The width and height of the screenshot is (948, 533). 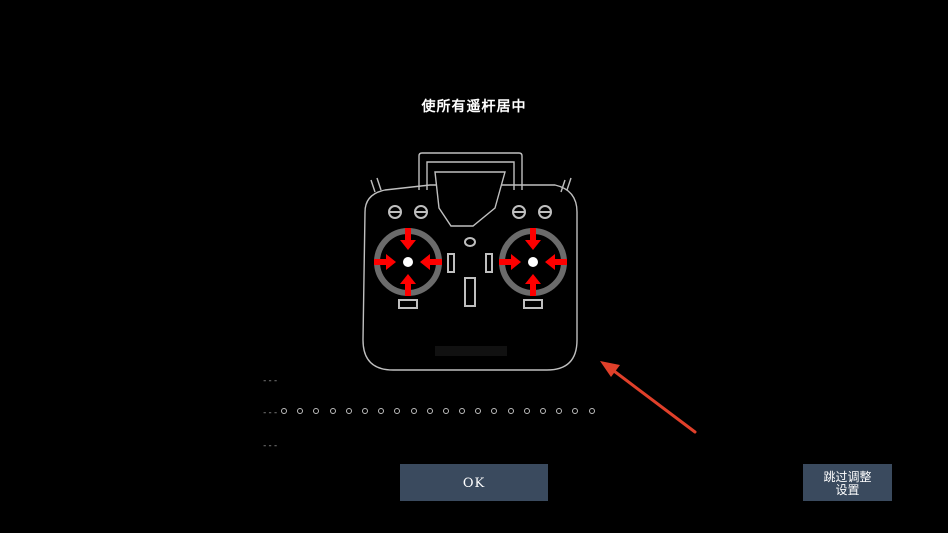 I want to click on ok-button: OK, so click(x=474, y=482).